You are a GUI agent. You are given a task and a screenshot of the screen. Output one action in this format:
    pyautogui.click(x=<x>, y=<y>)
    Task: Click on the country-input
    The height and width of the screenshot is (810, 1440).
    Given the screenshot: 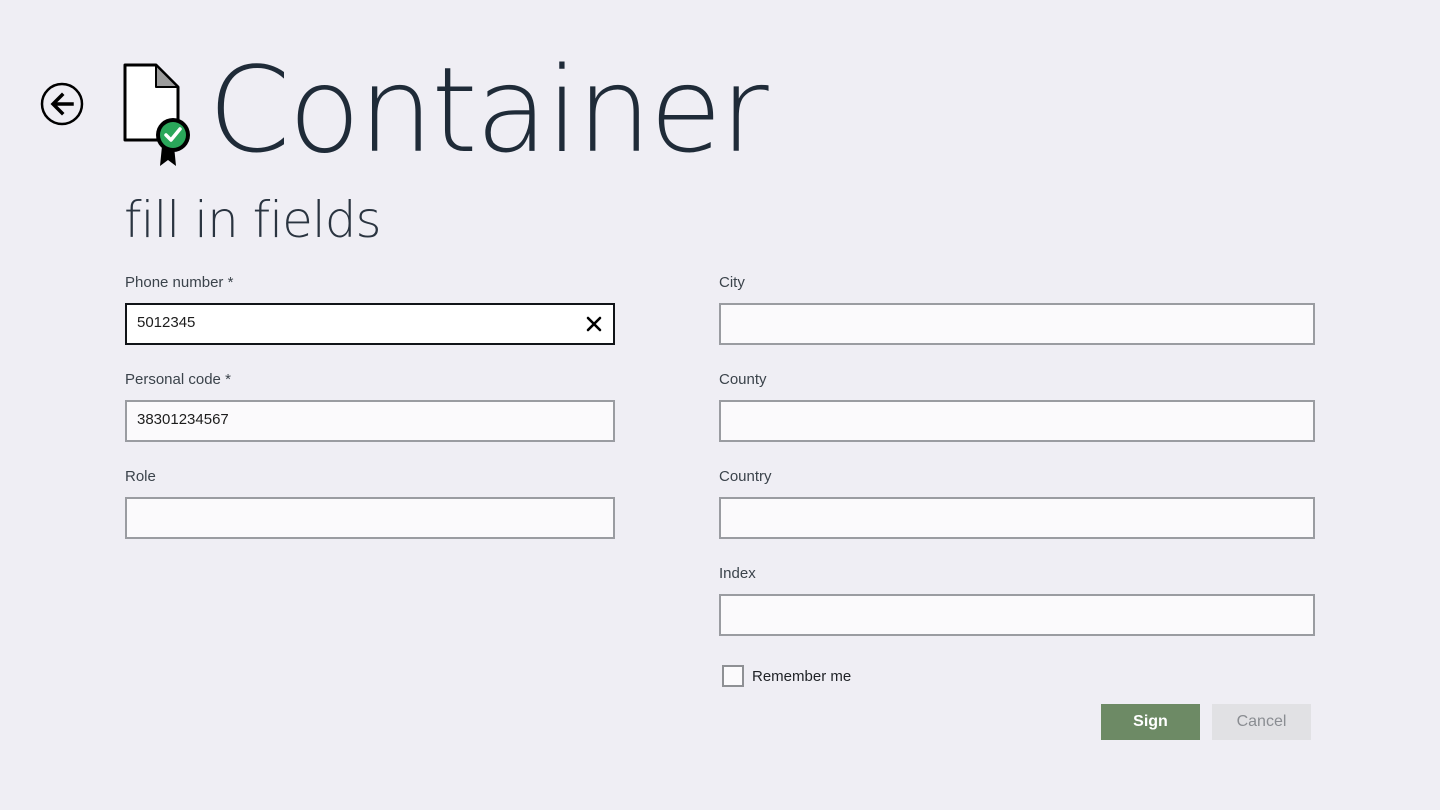 What is the action you would take?
    pyautogui.click(x=1017, y=518)
    